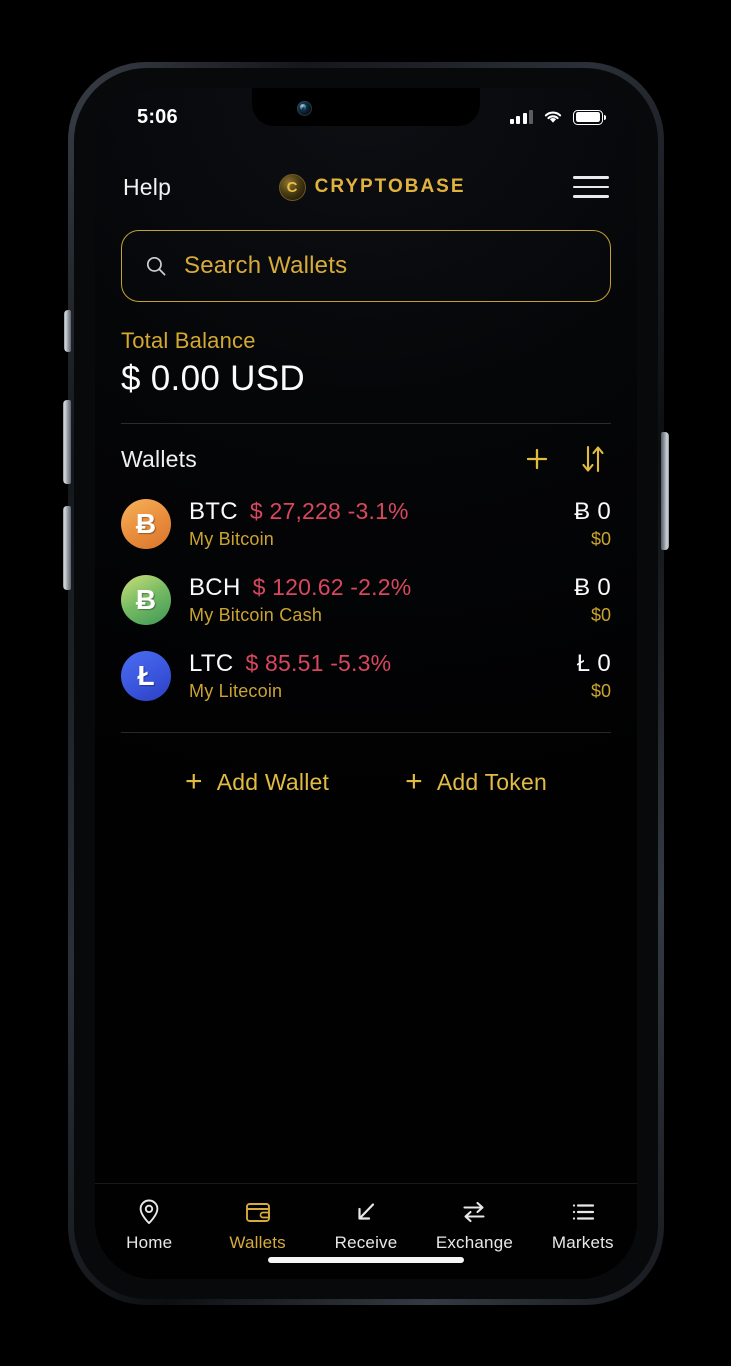 Image resolution: width=731 pixels, height=1366 pixels. I want to click on front-camera-icon, so click(304, 108).